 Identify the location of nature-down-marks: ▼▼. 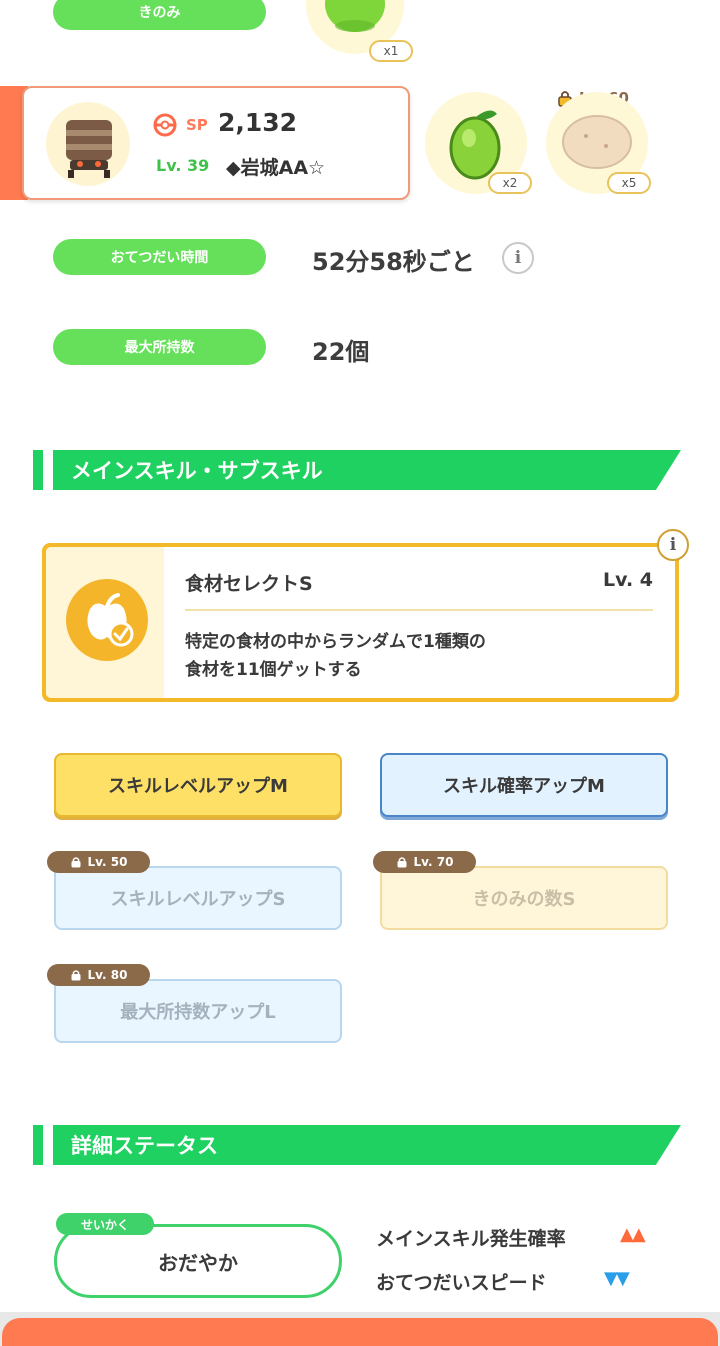
(617, 1278).